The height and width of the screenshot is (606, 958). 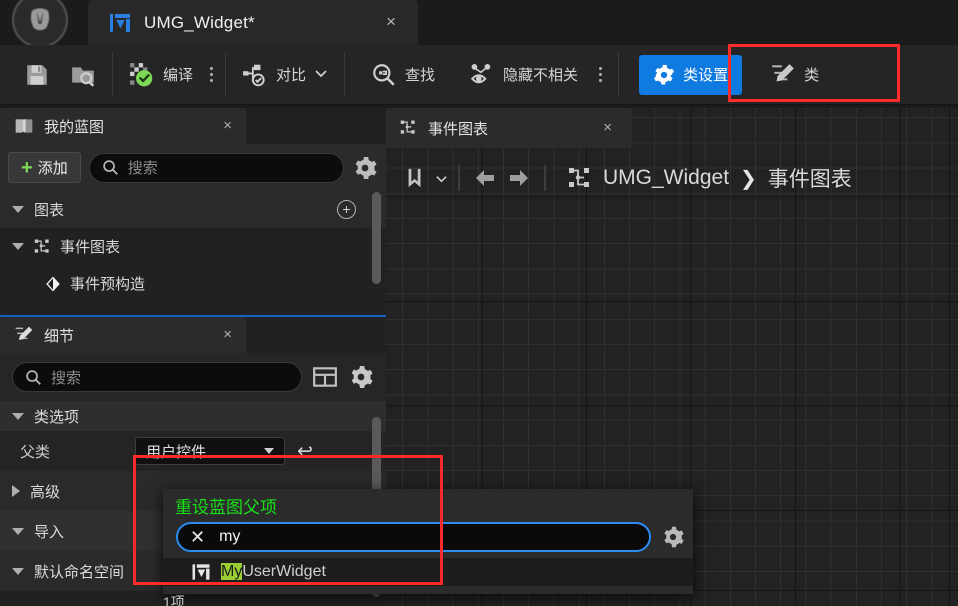 What do you see at coordinates (161, 75) in the screenshot?
I see `compile-button: 编译` at bounding box center [161, 75].